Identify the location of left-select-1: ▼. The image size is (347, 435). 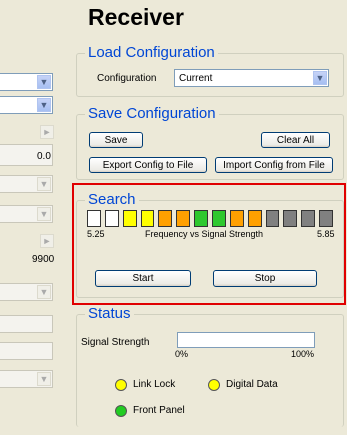
(26, 82).